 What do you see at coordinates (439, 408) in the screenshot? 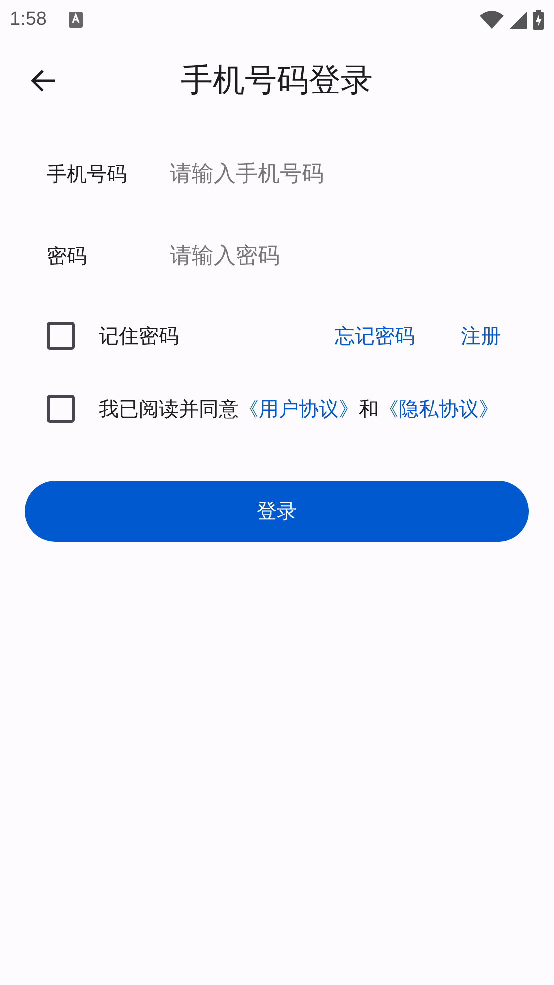
I see `agreement-link: 《隐私协议》` at bounding box center [439, 408].